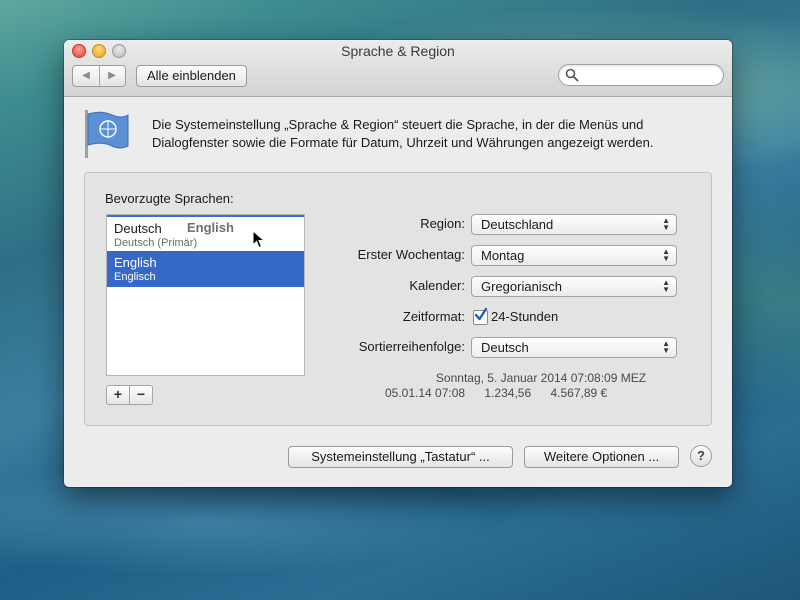  I want to click on language-name: English, so click(135, 262).